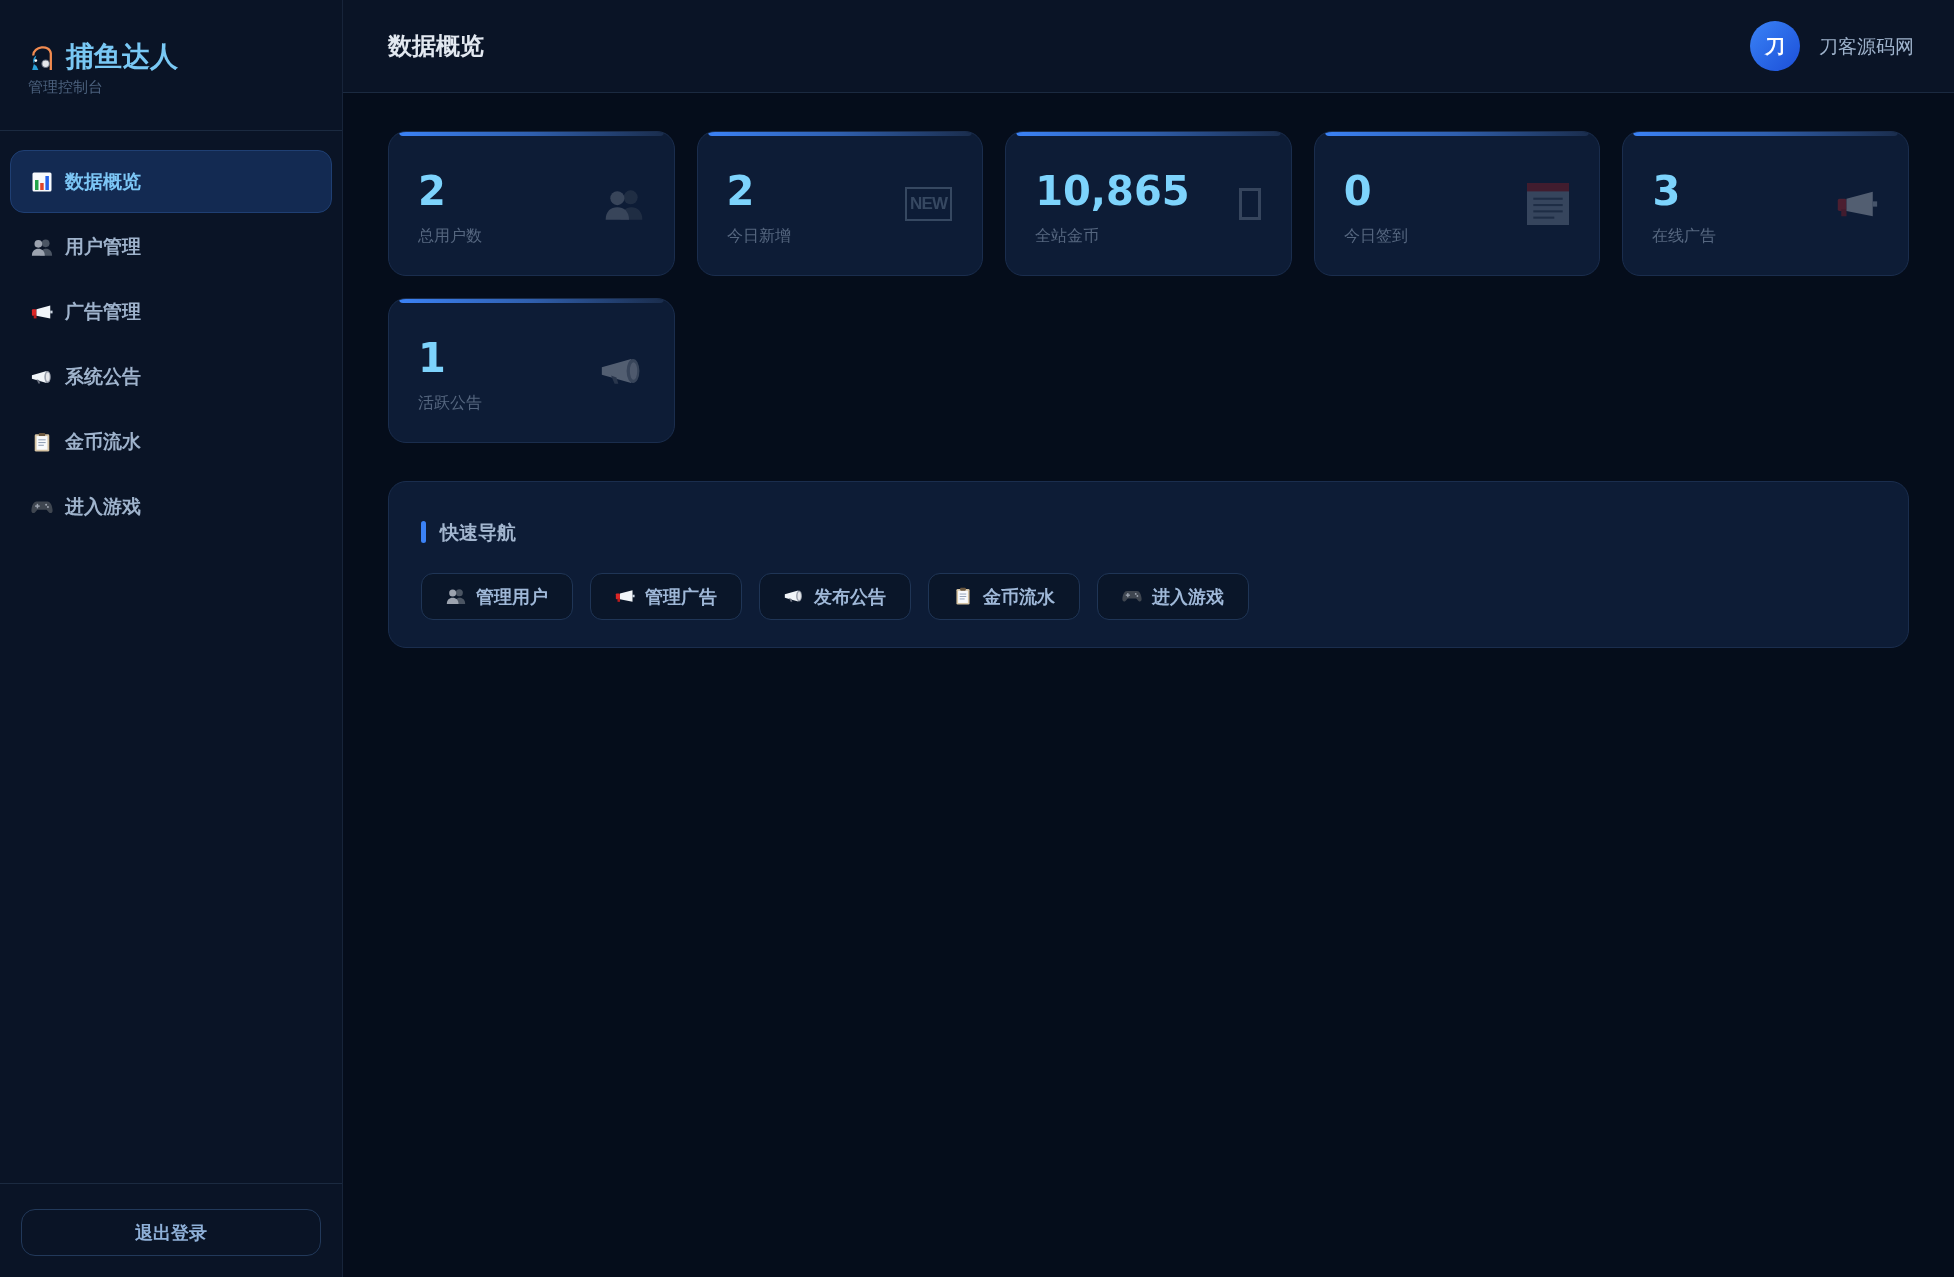 The image size is (1954, 1277). What do you see at coordinates (171, 311) in the screenshot?
I see `sidebar-item: 广告管理` at bounding box center [171, 311].